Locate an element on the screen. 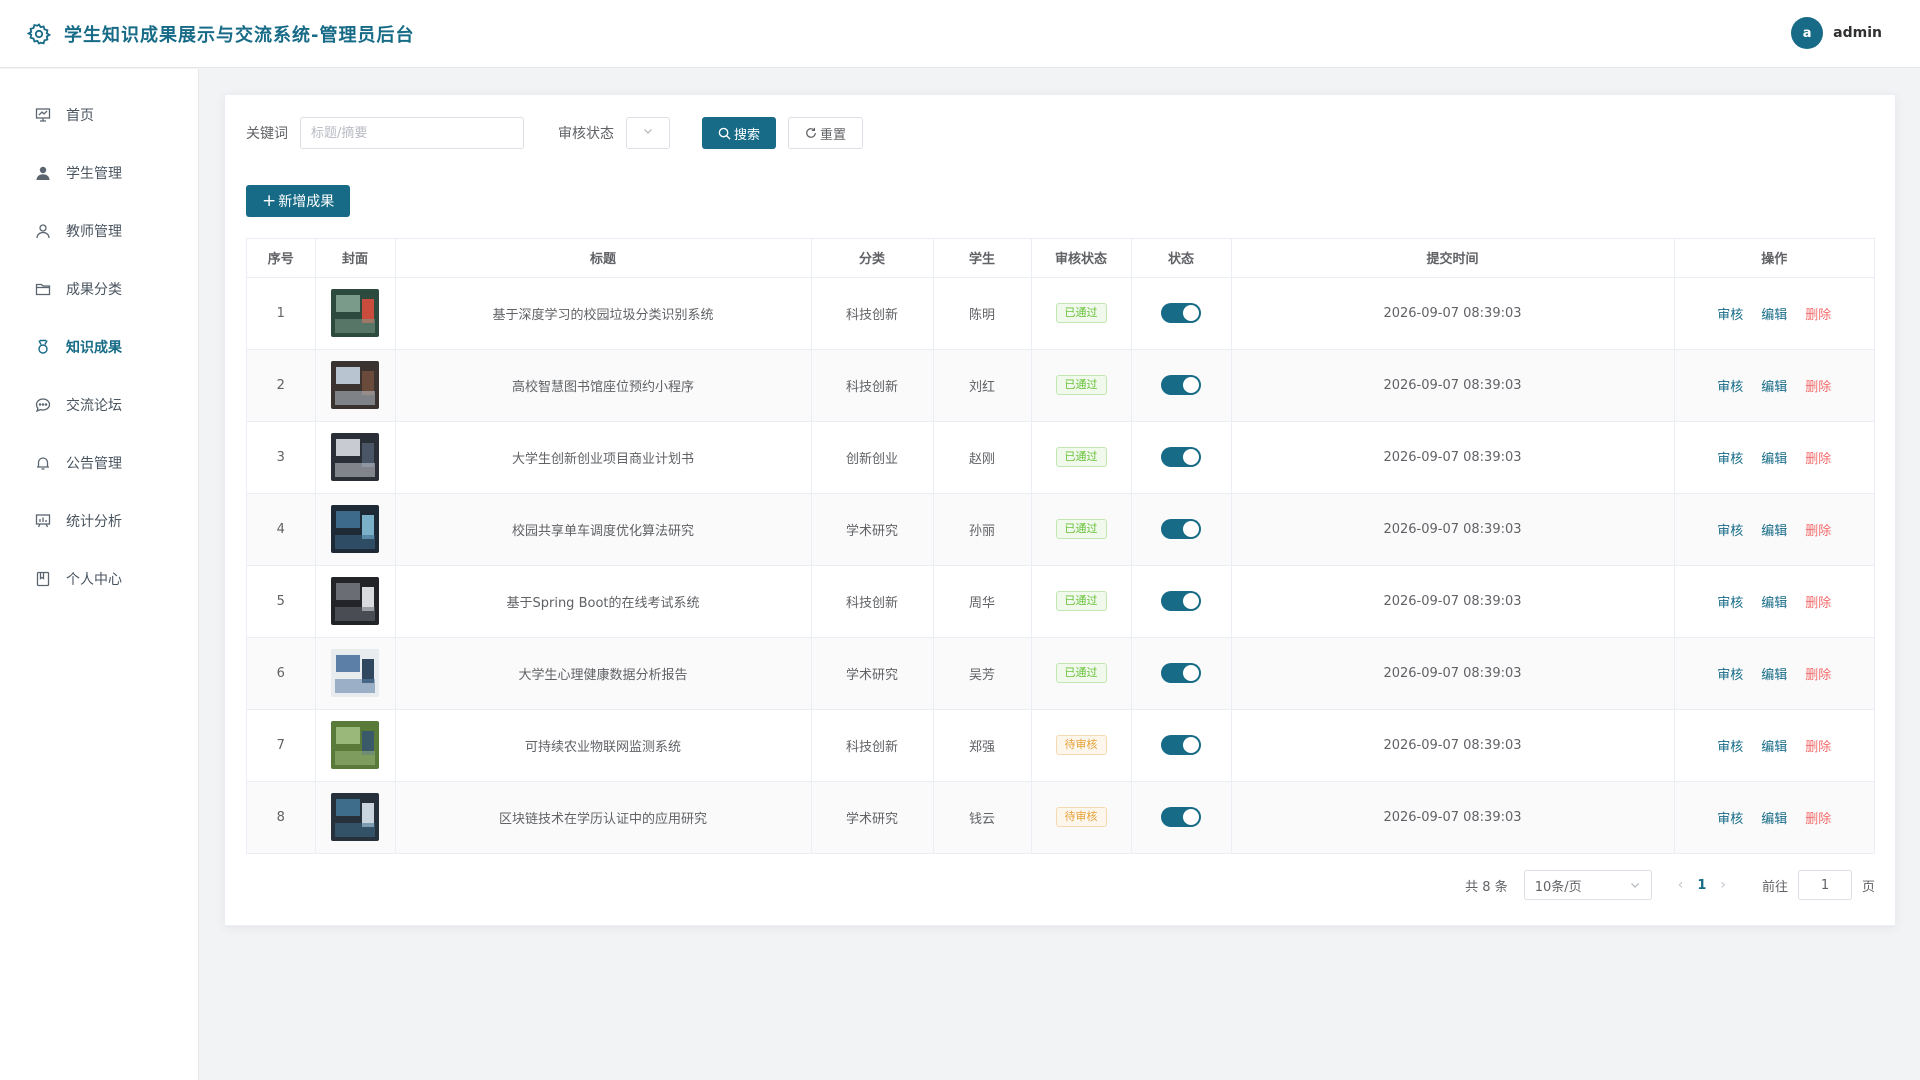  student-cell: 赵刚 is located at coordinates (982, 457).